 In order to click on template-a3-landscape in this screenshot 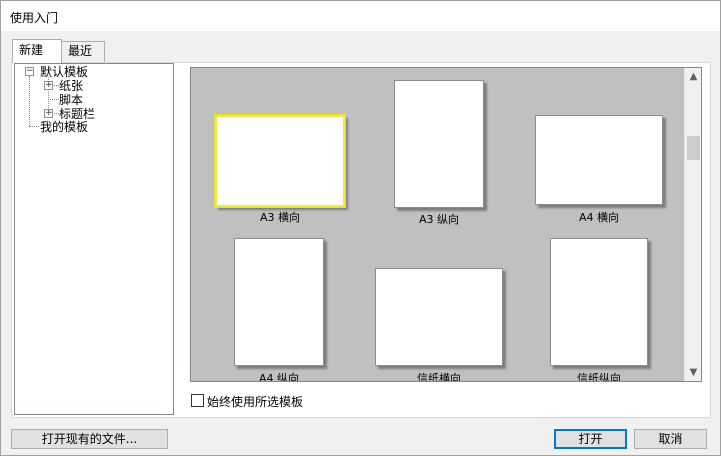, I will do `click(280, 161)`.